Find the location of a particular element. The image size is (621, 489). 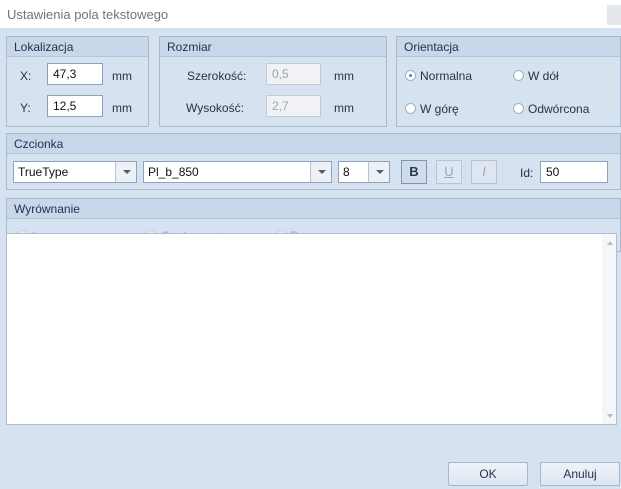

orientation-up-label: W górę is located at coordinates (439, 109).